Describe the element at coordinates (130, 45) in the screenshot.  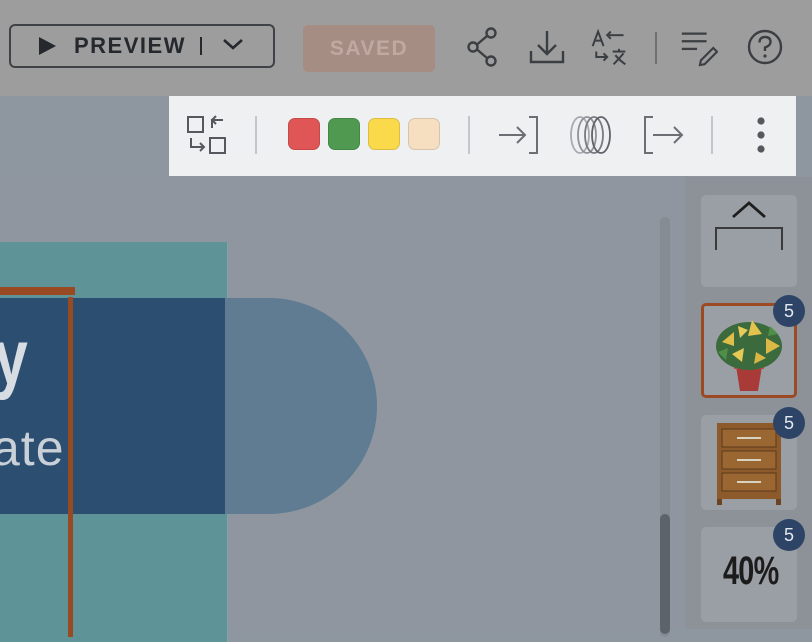
I see `preview-label: PREVIEW` at that location.